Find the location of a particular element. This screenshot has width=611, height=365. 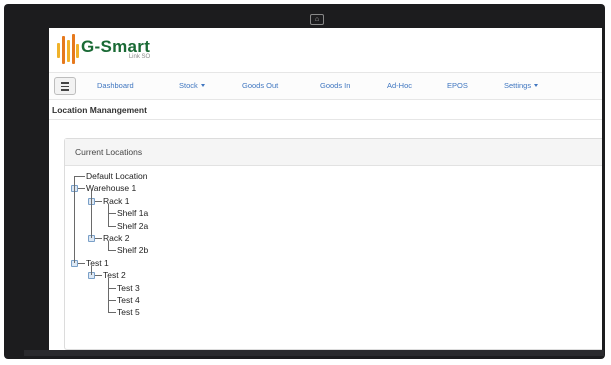

app-logo: G-Smart Link SO is located at coordinates (102, 49).